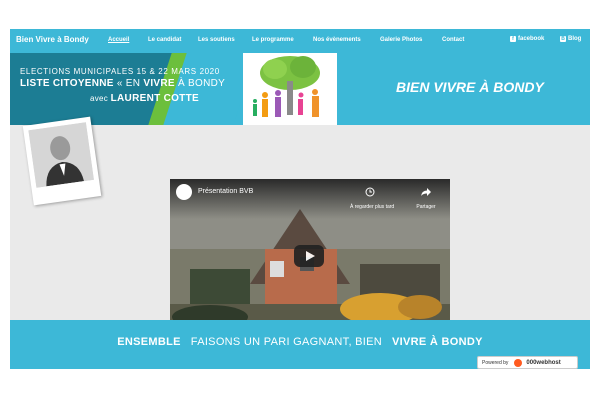  What do you see at coordinates (225, 191) in the screenshot?
I see `video-title: Présentation BVB` at bounding box center [225, 191].